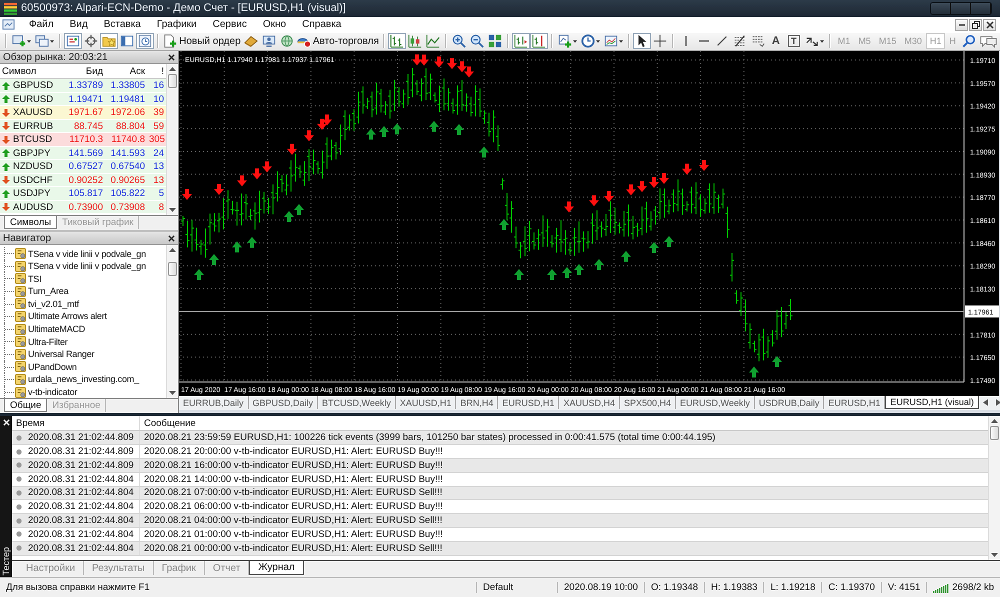  I want to click on ask-price: 11740.8, so click(128, 140).